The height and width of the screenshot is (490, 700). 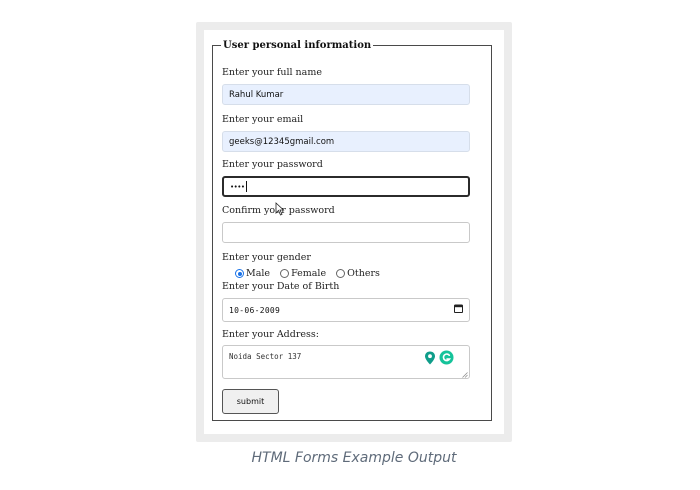 I want to click on gender-option-others: Others, so click(x=358, y=273).